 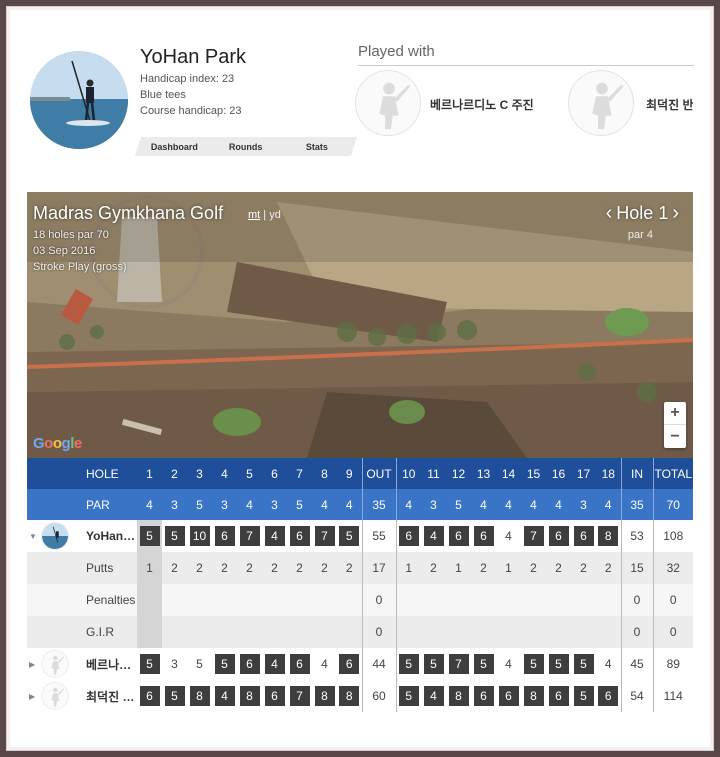 What do you see at coordinates (174, 664) in the screenshot?
I see `score-cell: 3` at bounding box center [174, 664].